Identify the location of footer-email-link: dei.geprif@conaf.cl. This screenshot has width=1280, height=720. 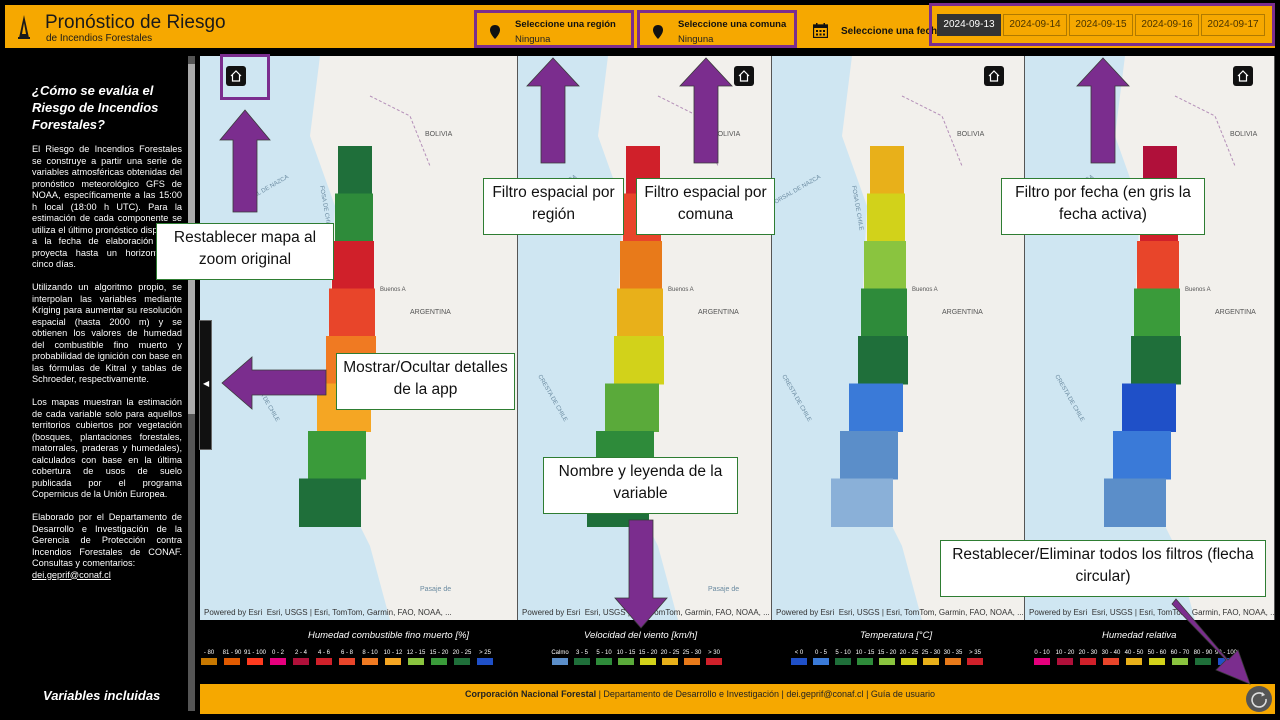
(824, 694).